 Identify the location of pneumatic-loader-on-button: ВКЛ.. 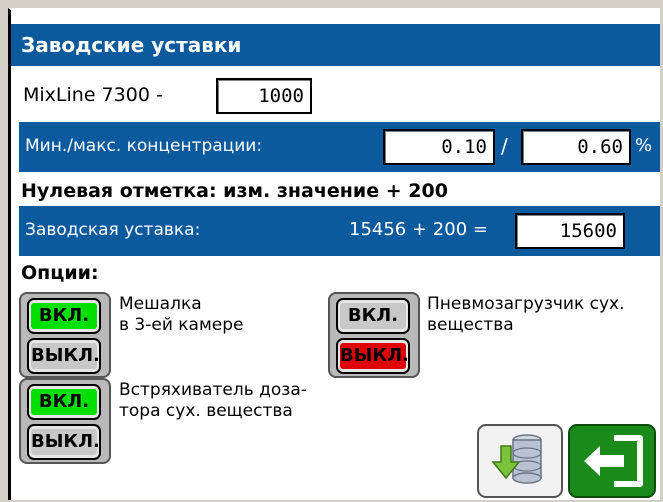
(373, 316).